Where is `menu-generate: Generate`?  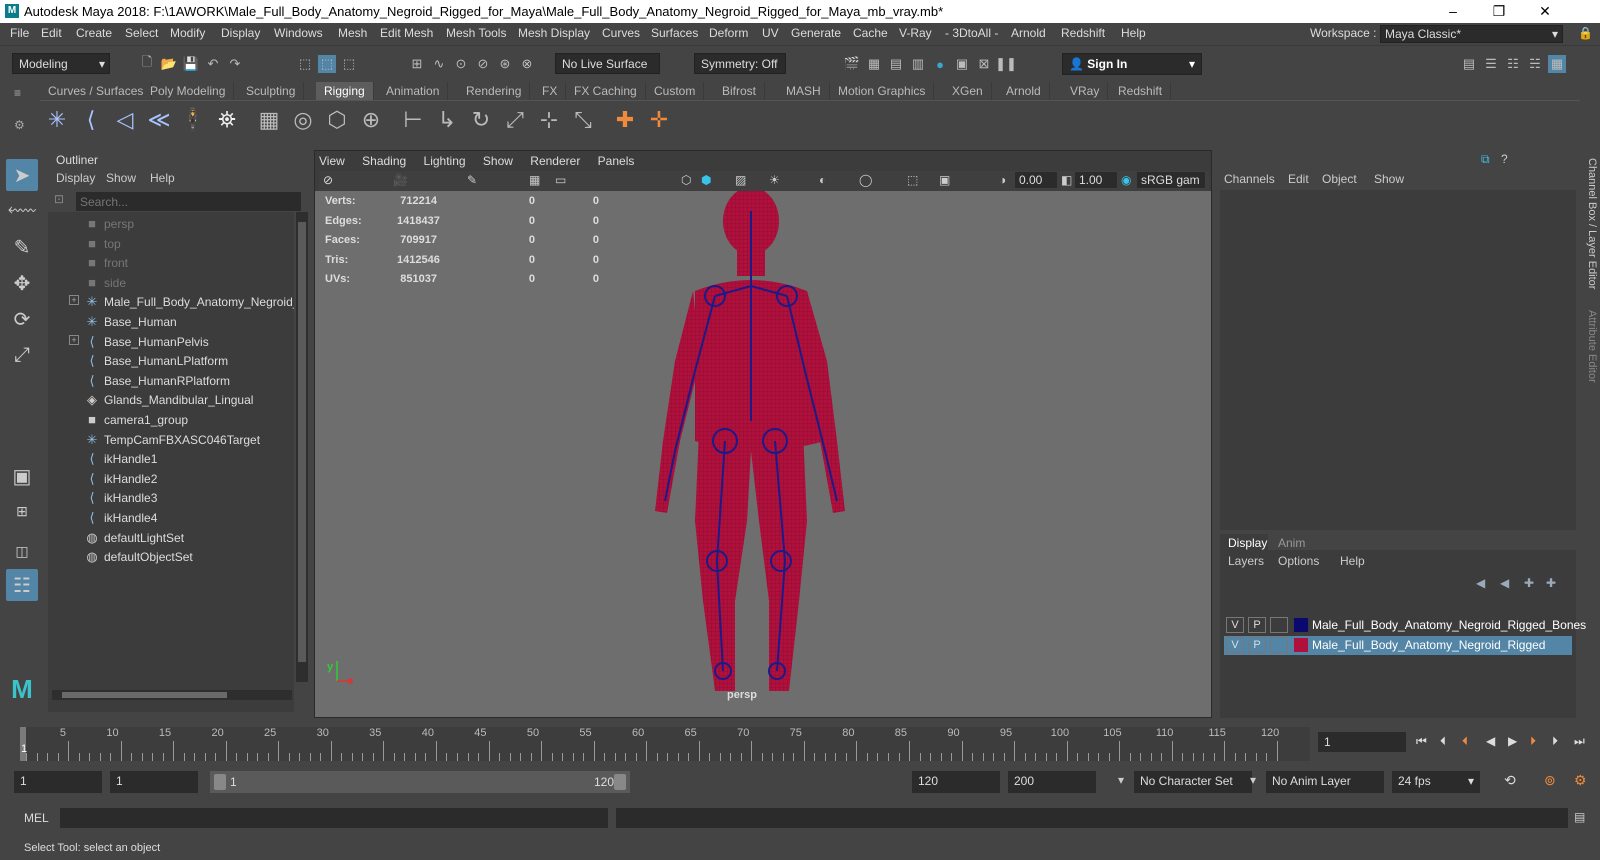 menu-generate: Generate is located at coordinates (816, 33).